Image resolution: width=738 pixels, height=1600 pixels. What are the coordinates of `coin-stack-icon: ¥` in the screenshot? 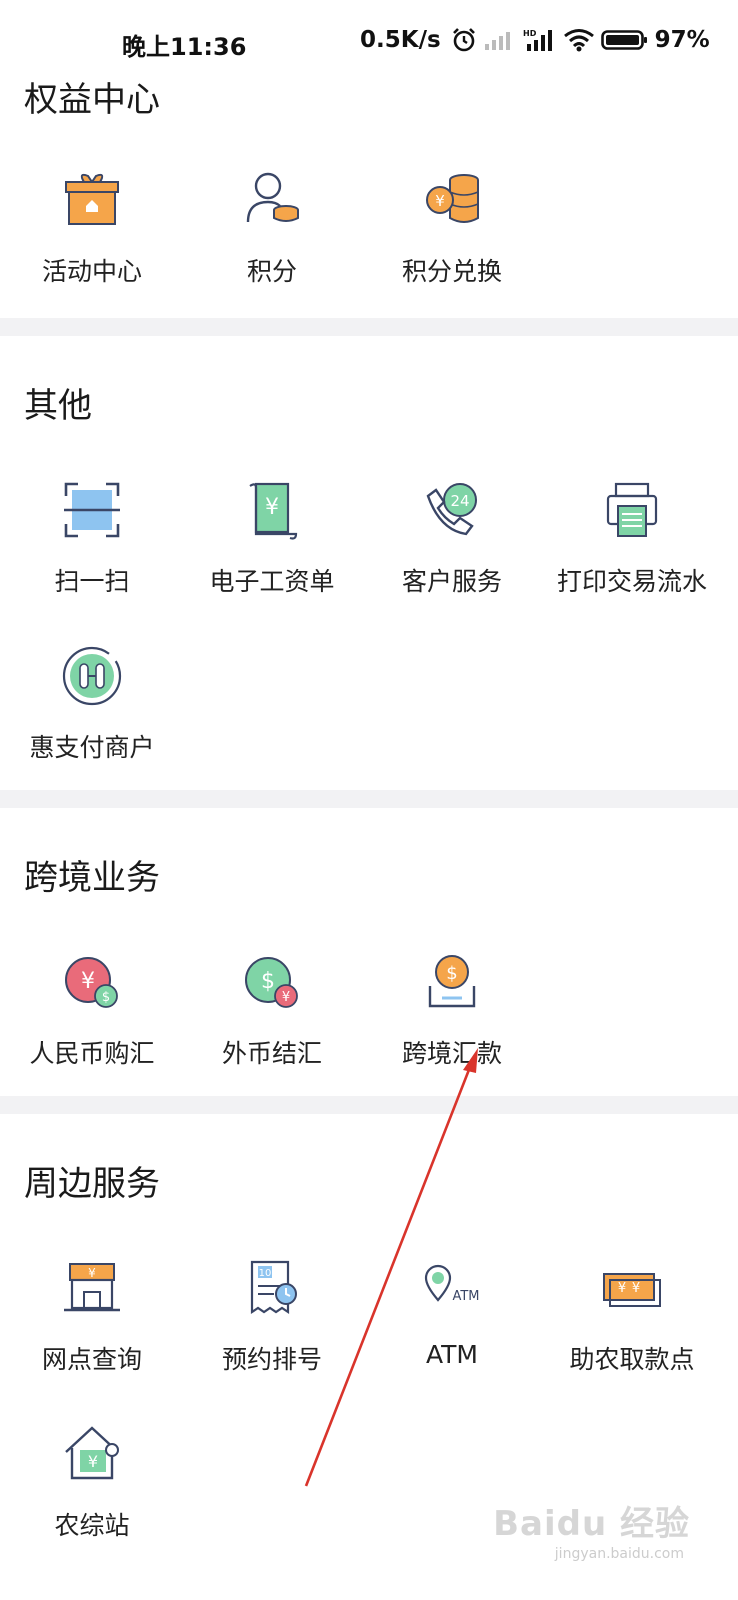 It's located at (452, 198).